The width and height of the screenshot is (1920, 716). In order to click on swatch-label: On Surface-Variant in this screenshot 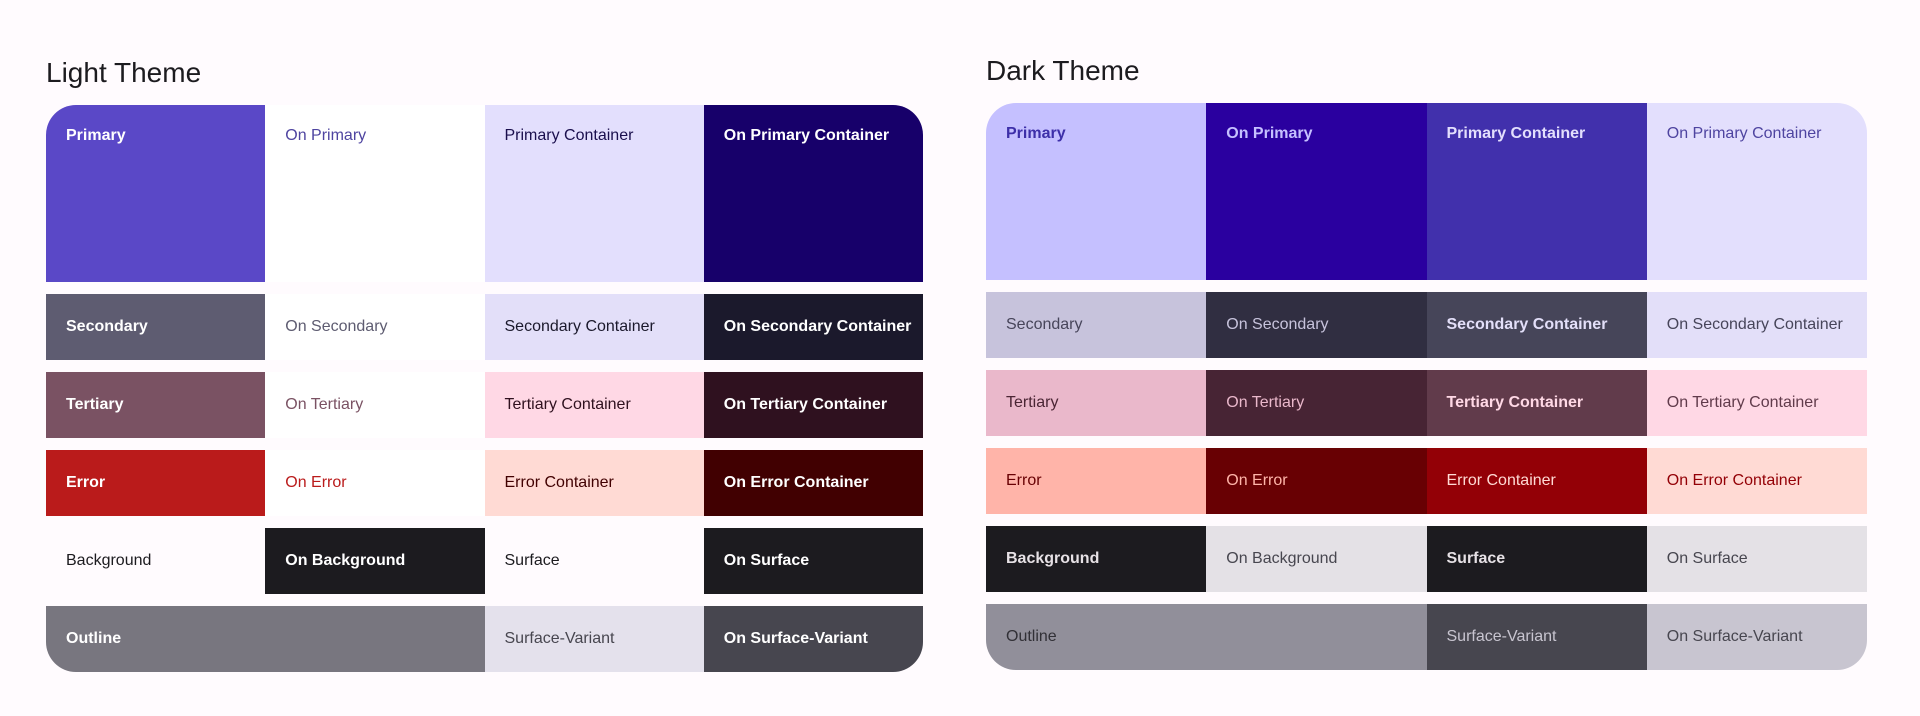, I will do `click(1734, 636)`.